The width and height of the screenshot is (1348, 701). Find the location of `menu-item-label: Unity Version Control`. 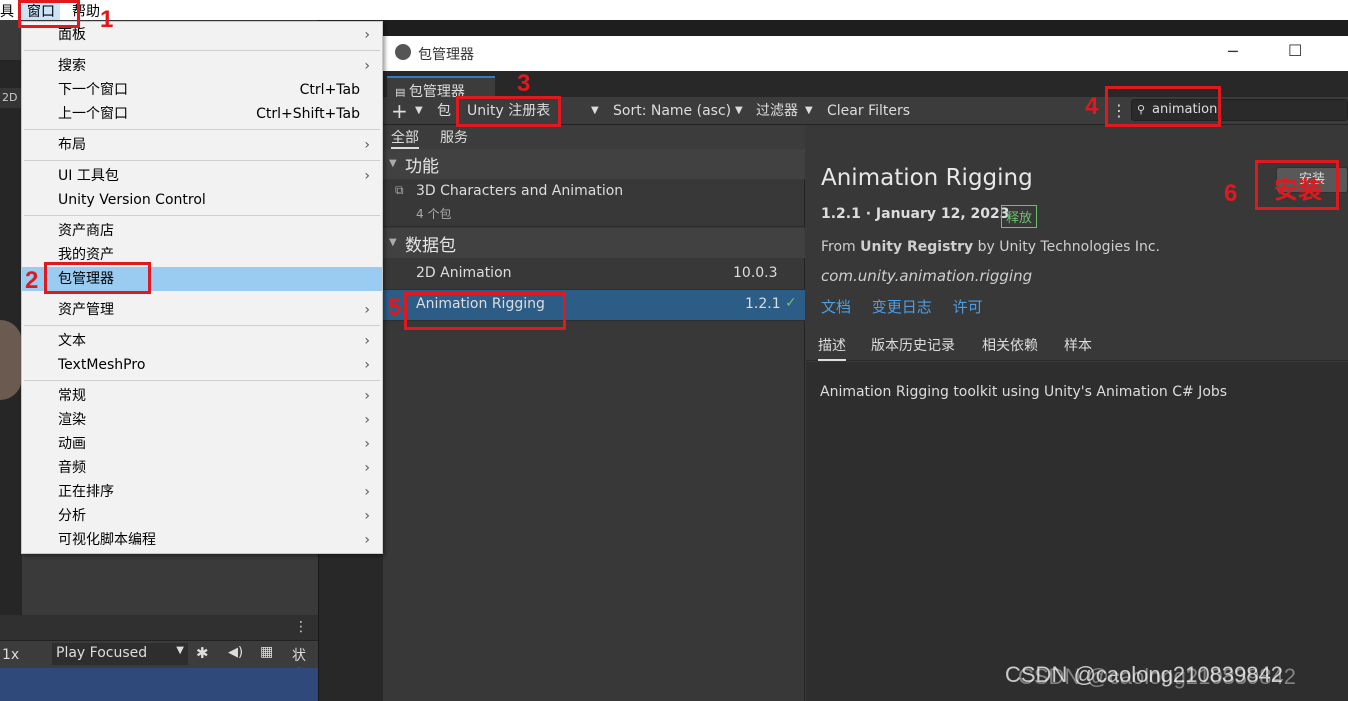

menu-item-label: Unity Version Control is located at coordinates (132, 200).